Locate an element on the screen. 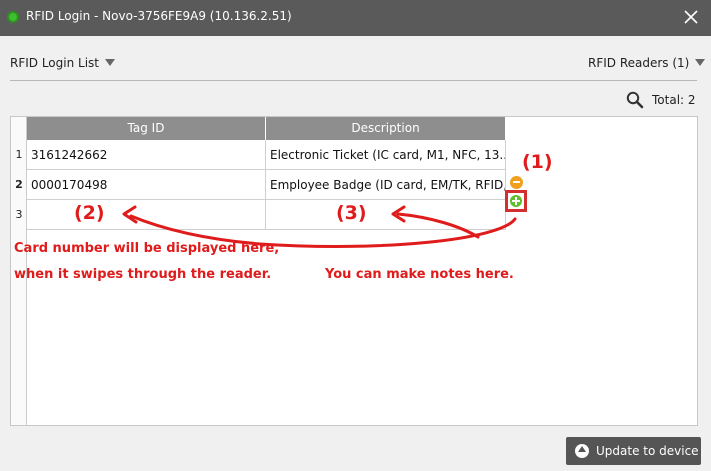 Image resolution: width=711 pixels, height=471 pixels. annotation-label-3: (3) is located at coordinates (351, 213).